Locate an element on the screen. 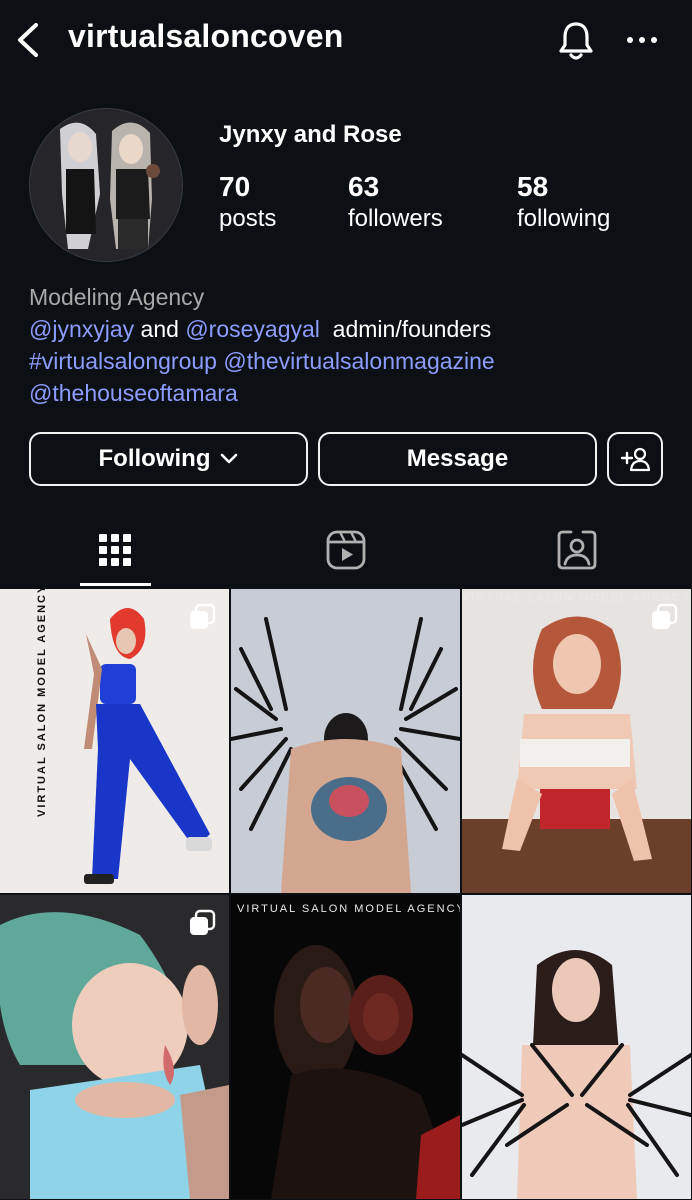 The width and height of the screenshot is (692, 1200). post-thumbnail-5: VIRTUAL SALON MODEL AGENCY is located at coordinates (345, 1047).